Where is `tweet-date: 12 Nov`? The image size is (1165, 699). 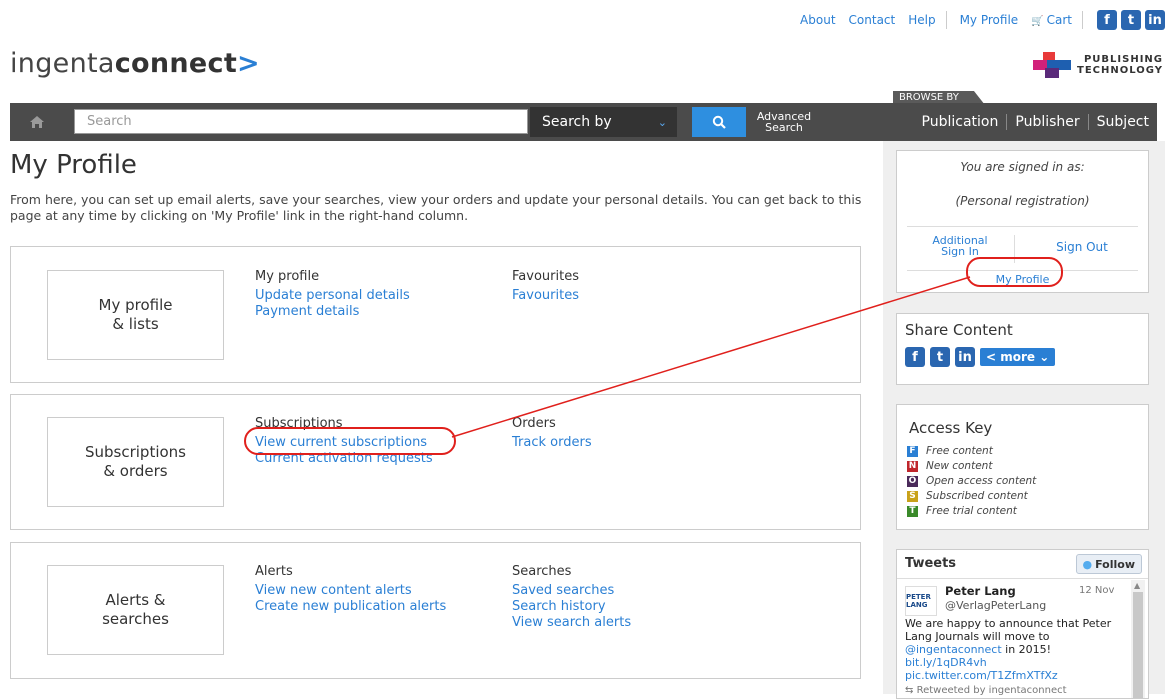
tweet-date: 12 Nov is located at coordinates (1096, 590).